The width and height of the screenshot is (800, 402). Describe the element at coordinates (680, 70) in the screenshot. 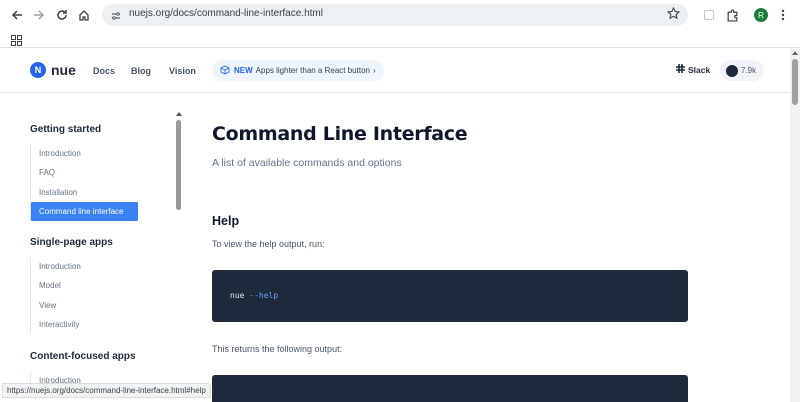

I see `slack-icon` at that location.